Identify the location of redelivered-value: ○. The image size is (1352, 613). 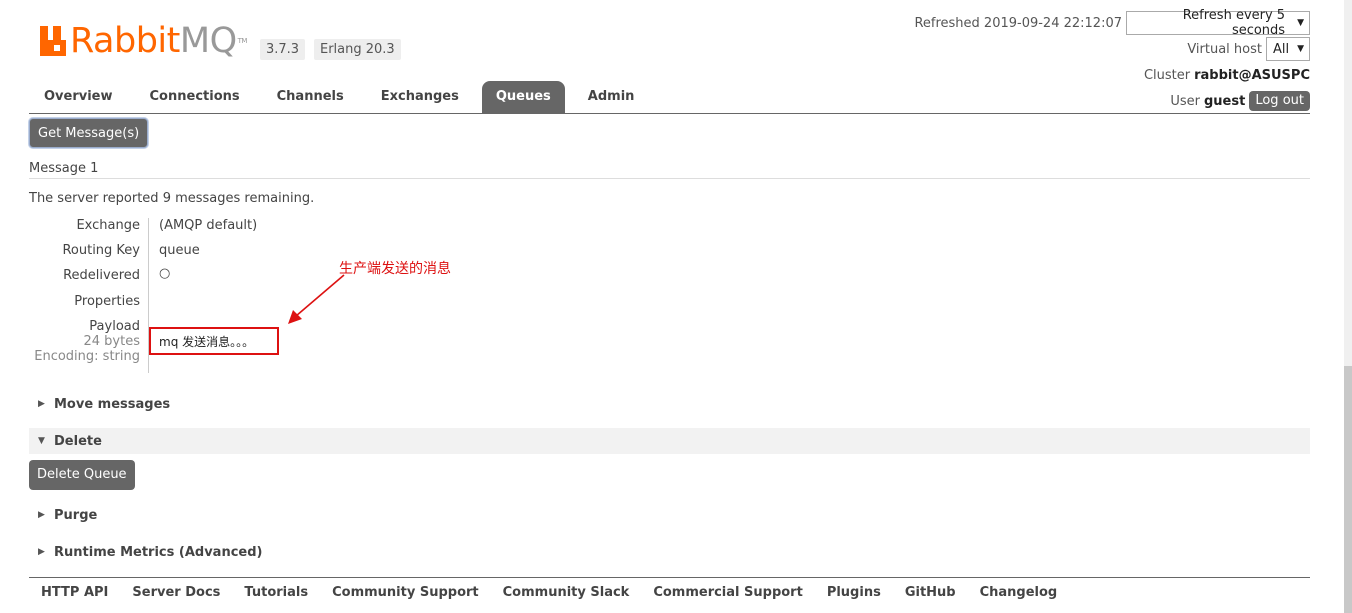
(165, 273).